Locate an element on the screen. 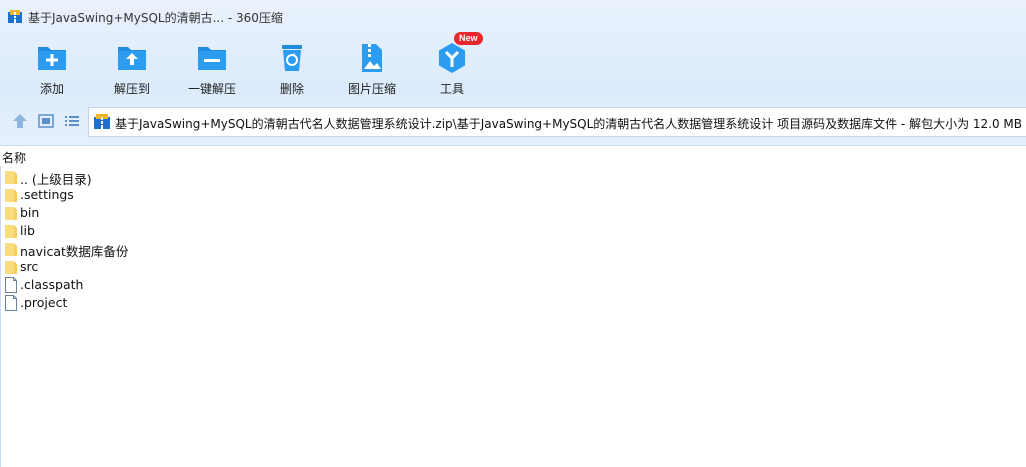 This screenshot has width=1026, height=467. tools-label: 工具 is located at coordinates (451, 89).